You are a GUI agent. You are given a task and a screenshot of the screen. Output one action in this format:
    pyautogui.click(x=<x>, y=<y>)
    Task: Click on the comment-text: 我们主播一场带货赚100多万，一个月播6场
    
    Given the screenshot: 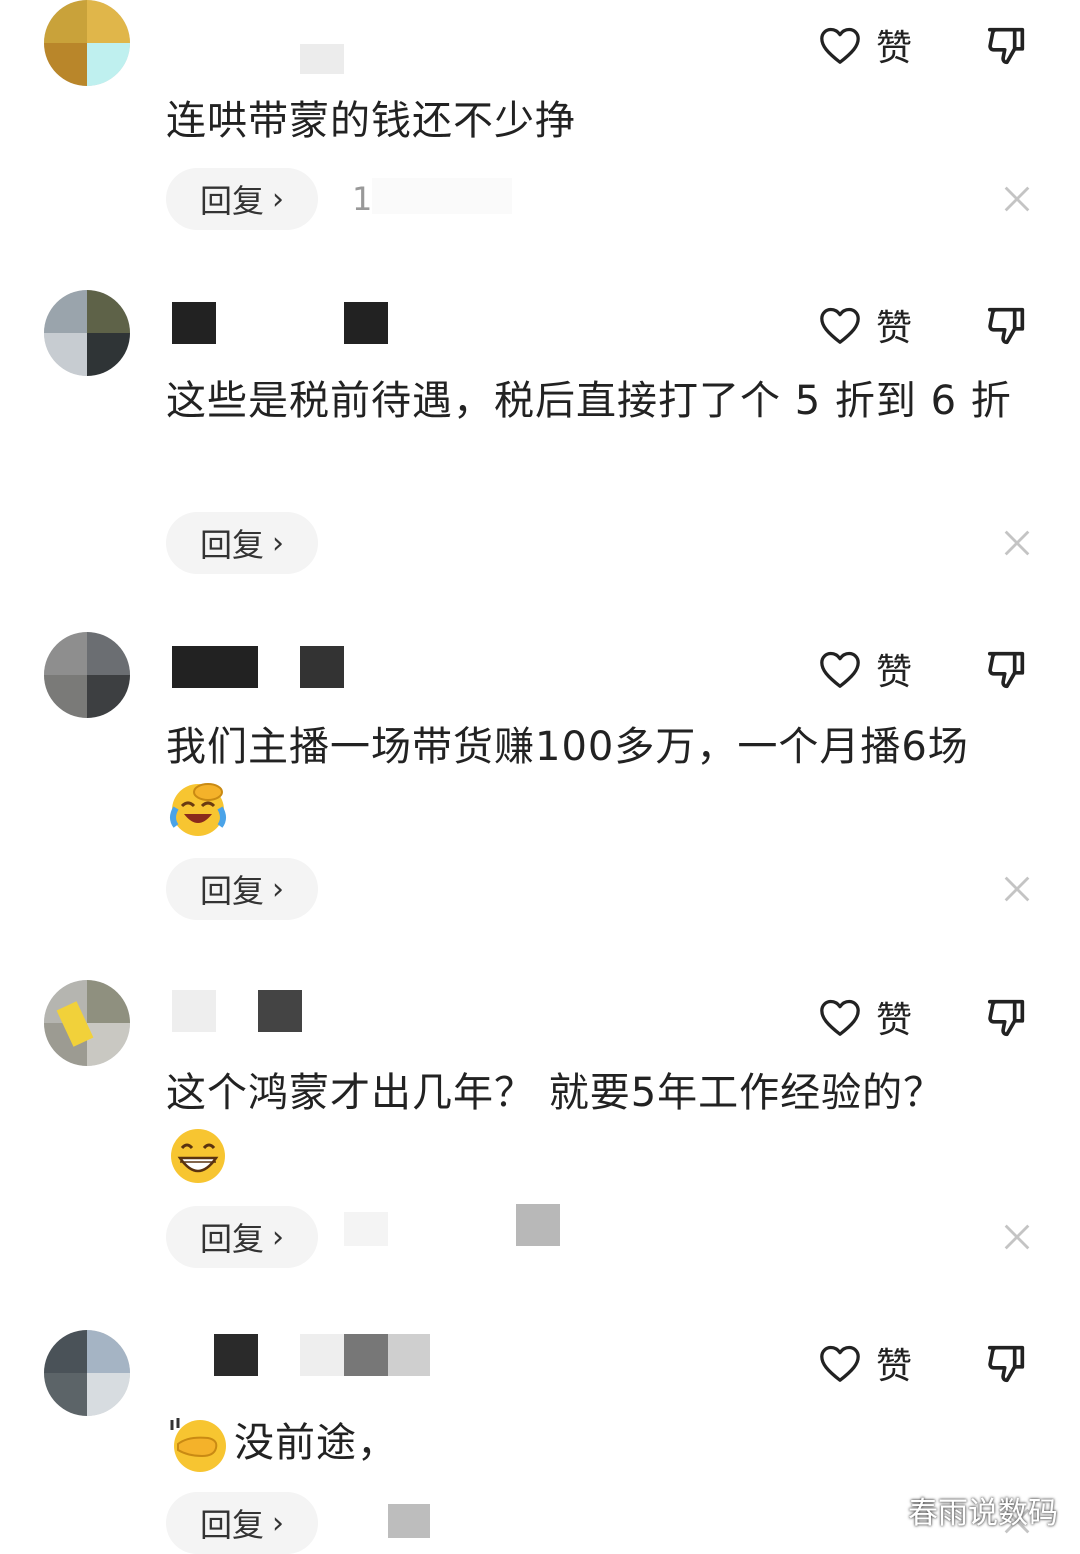 What is the action you would take?
    pyautogui.click(x=567, y=747)
    